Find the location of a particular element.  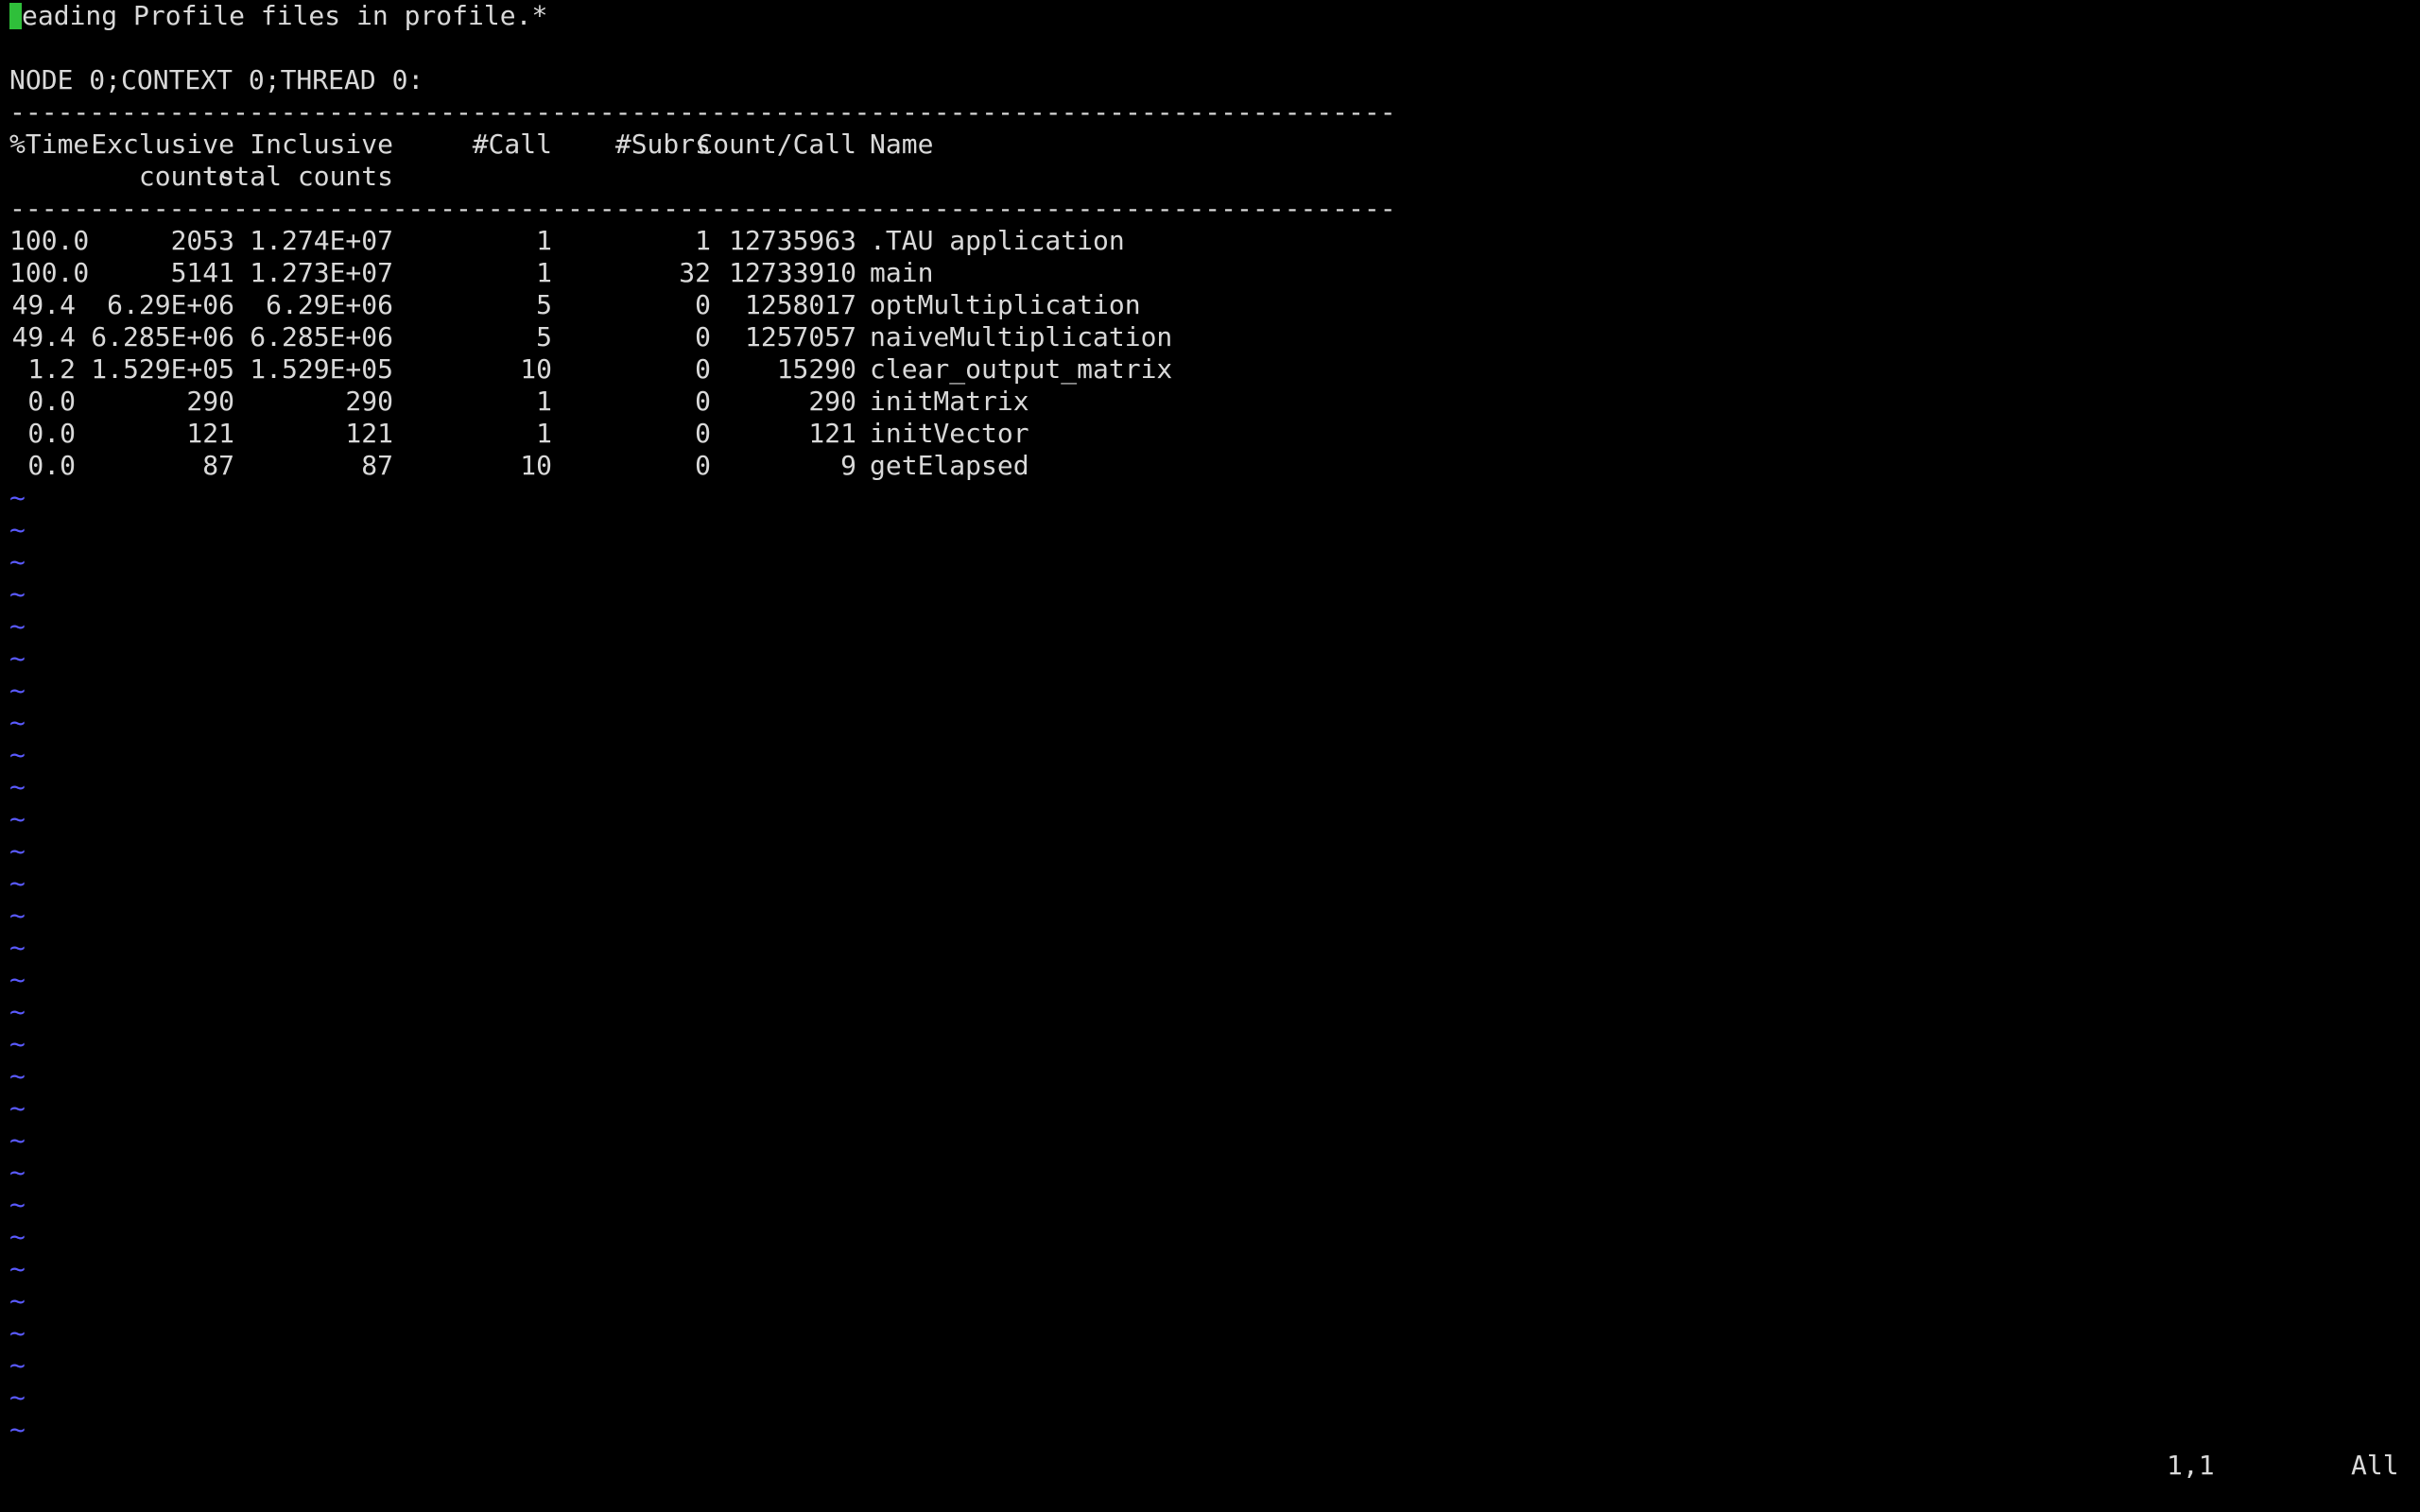

cursor-position: 1,1 is located at coordinates (2191, 1465).